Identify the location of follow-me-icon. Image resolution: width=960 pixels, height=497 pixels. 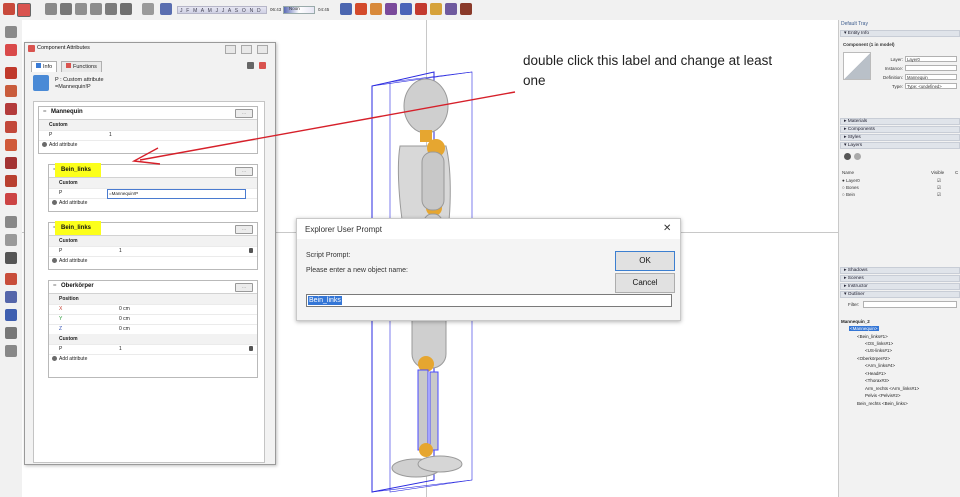
(11, 181).